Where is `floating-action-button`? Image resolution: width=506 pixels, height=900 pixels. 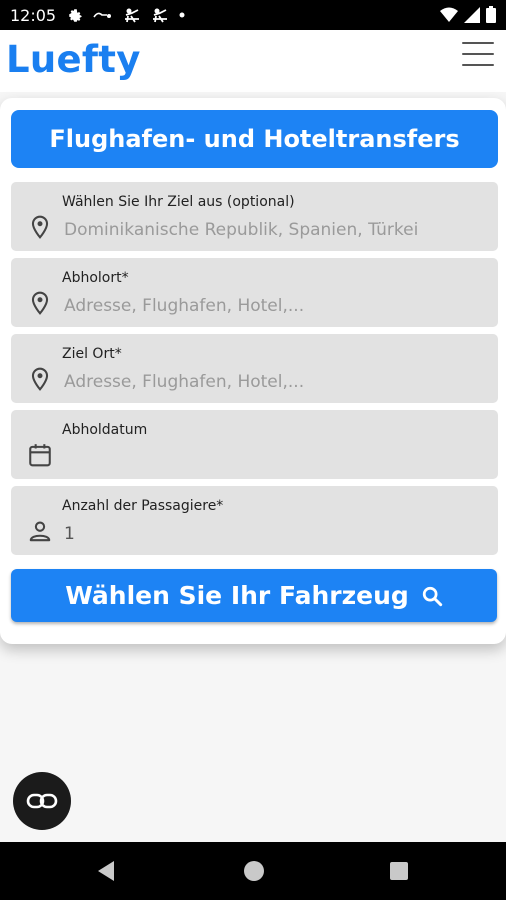
floating-action-button is located at coordinates (42, 801).